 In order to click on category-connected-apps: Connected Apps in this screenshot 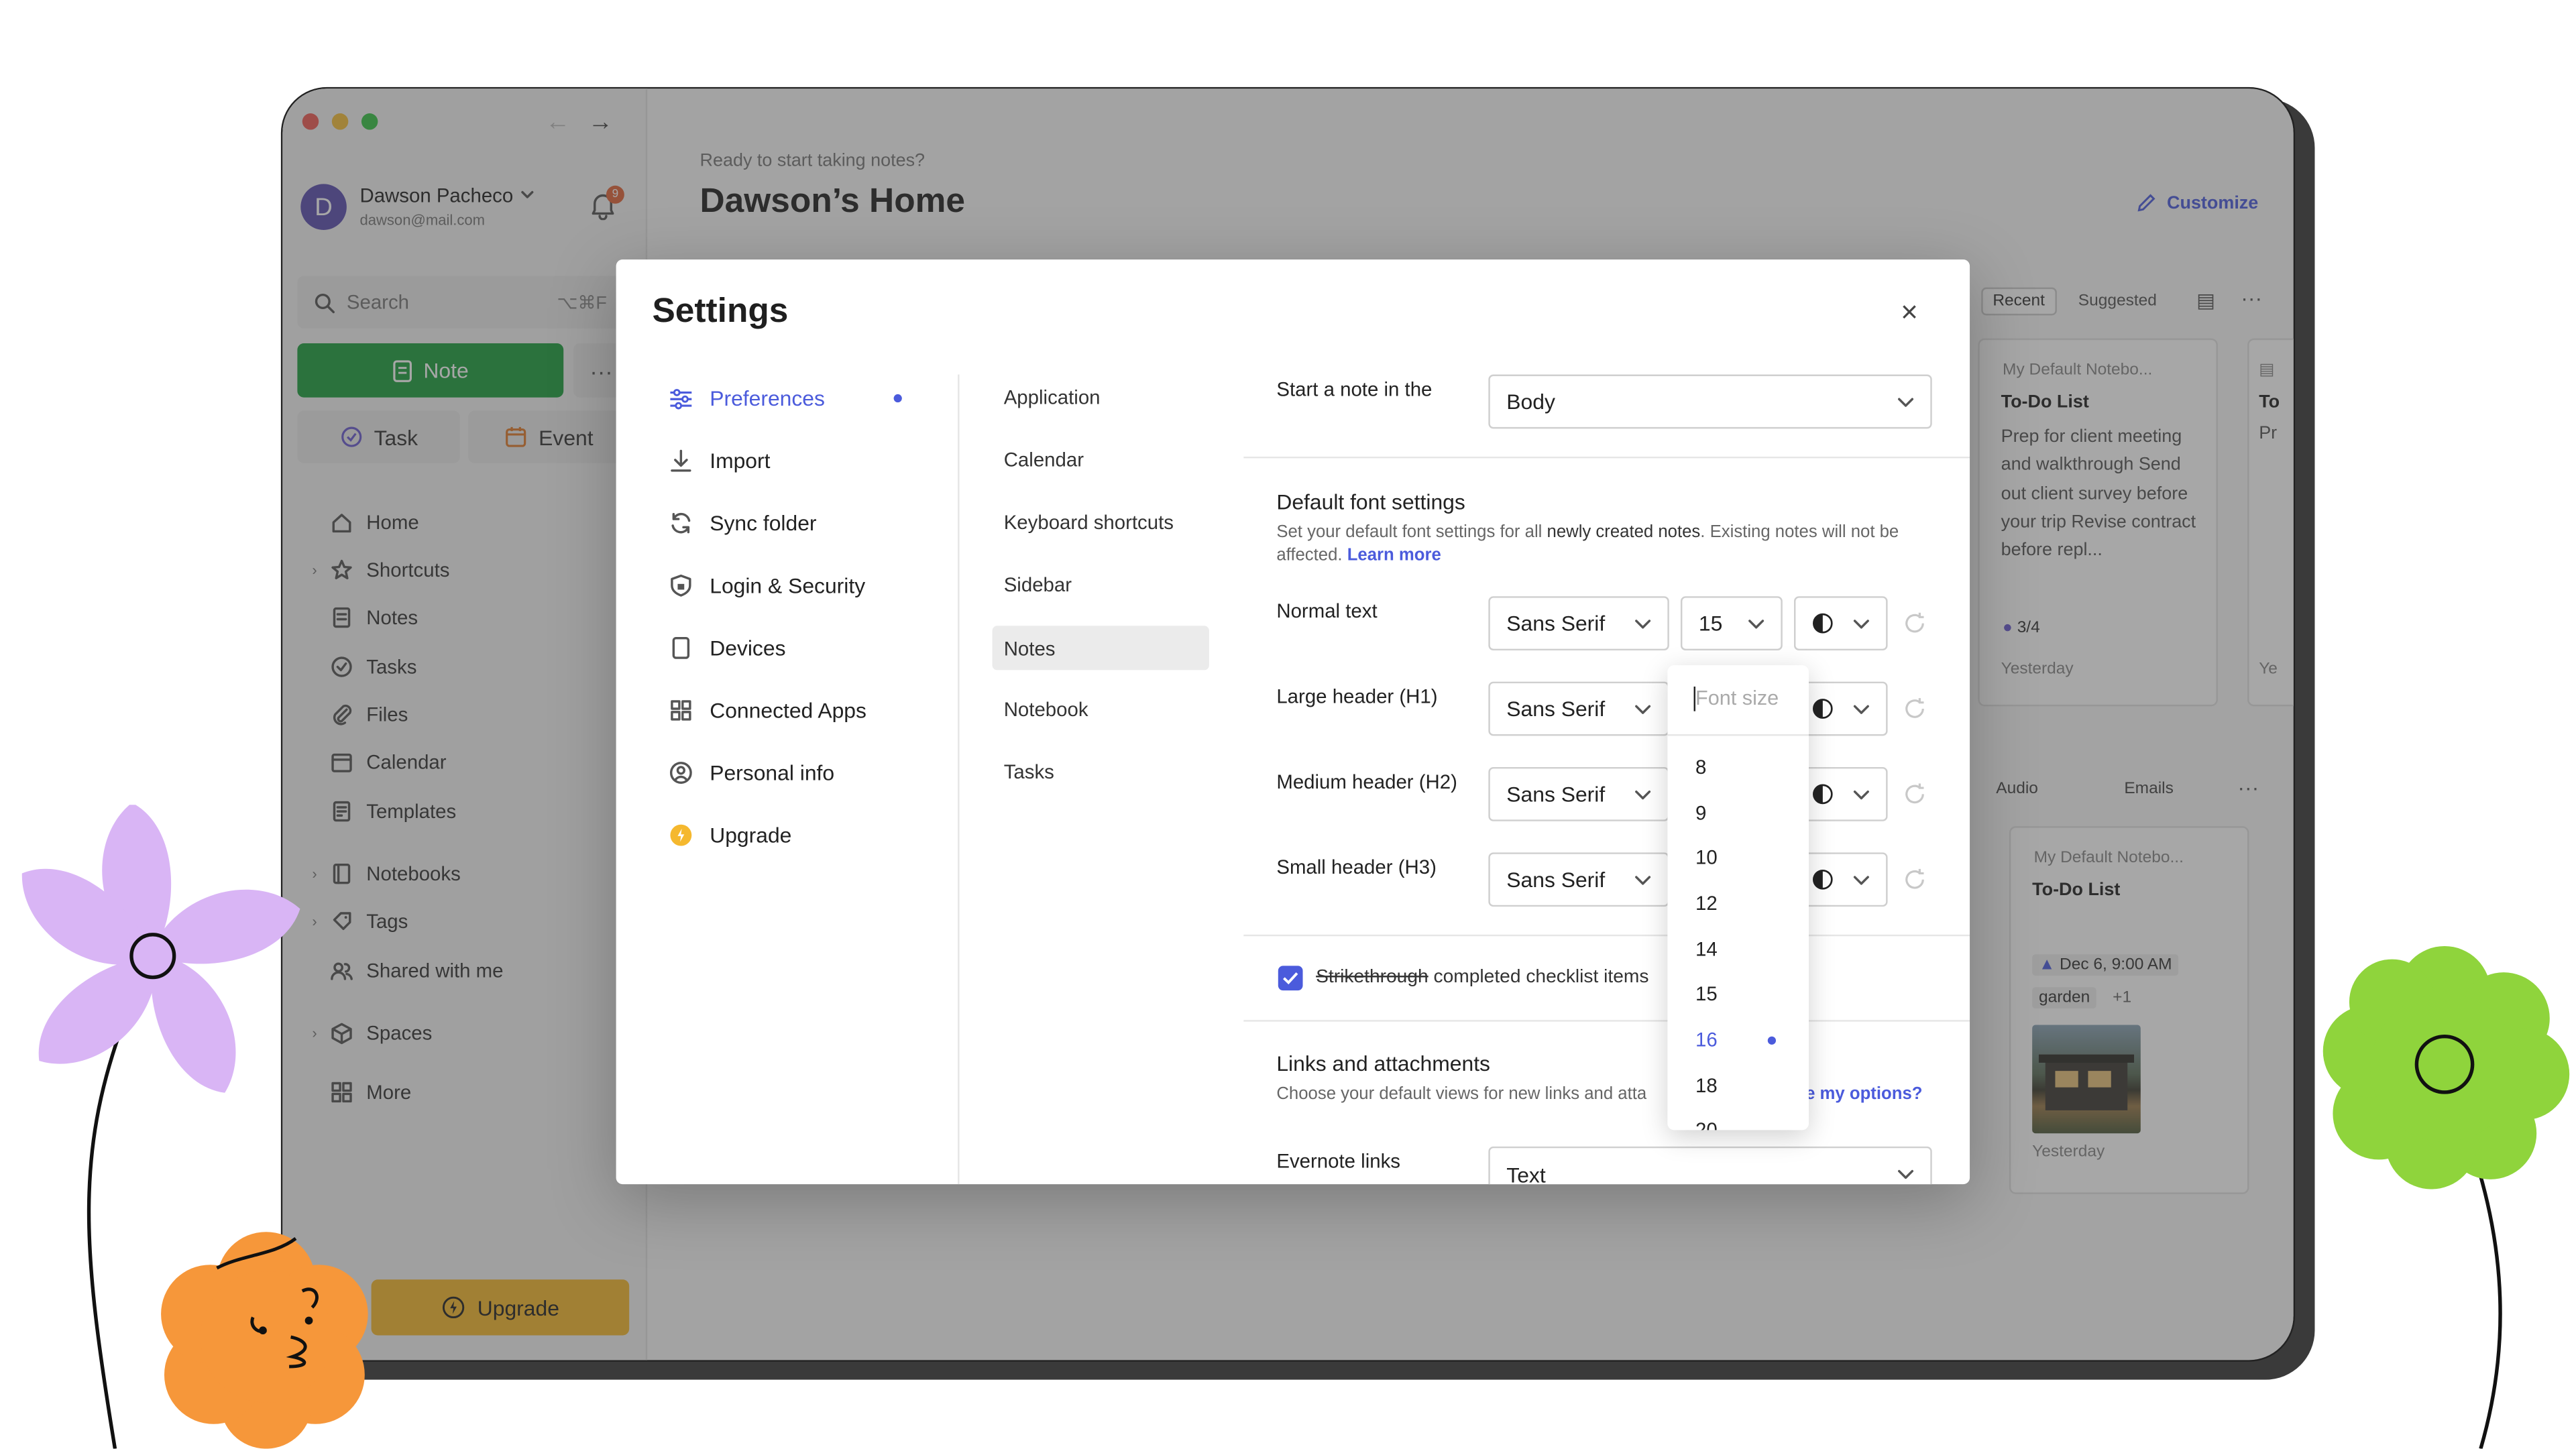, I will do `click(792, 710)`.